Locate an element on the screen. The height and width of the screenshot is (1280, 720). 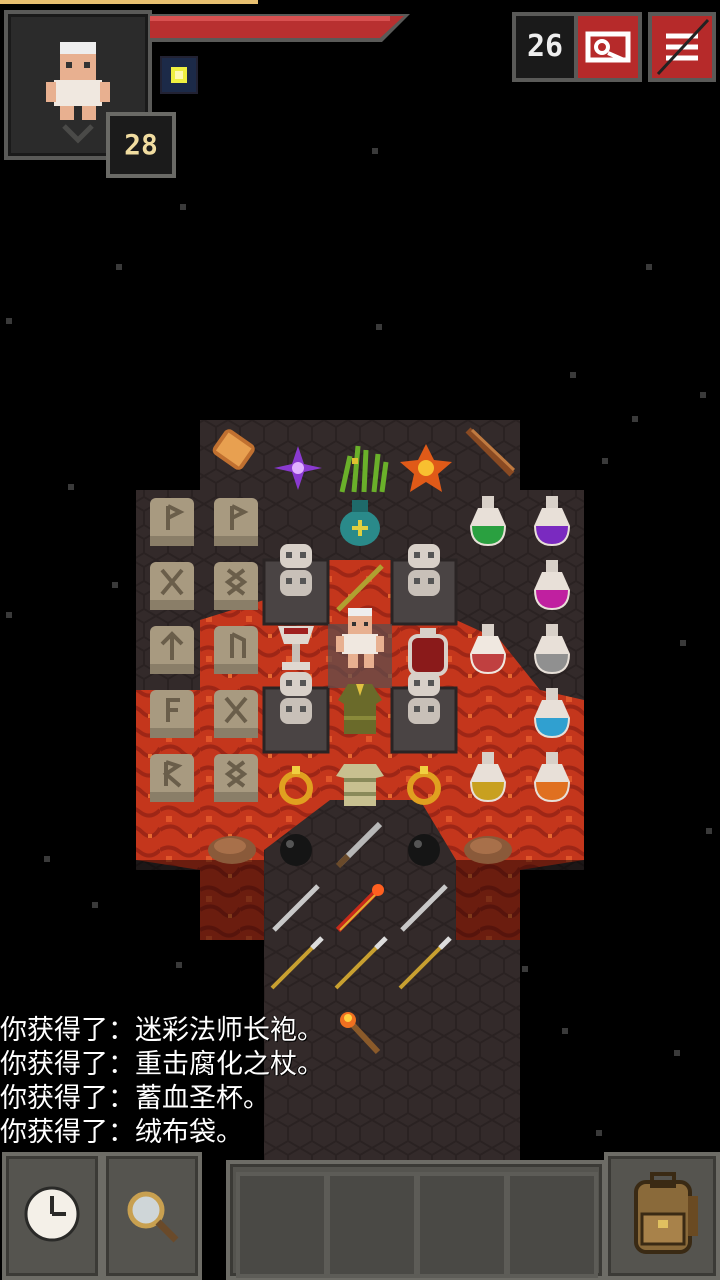
log-line: 你获得了：绒布袋。 is located at coordinates (121, 1132).